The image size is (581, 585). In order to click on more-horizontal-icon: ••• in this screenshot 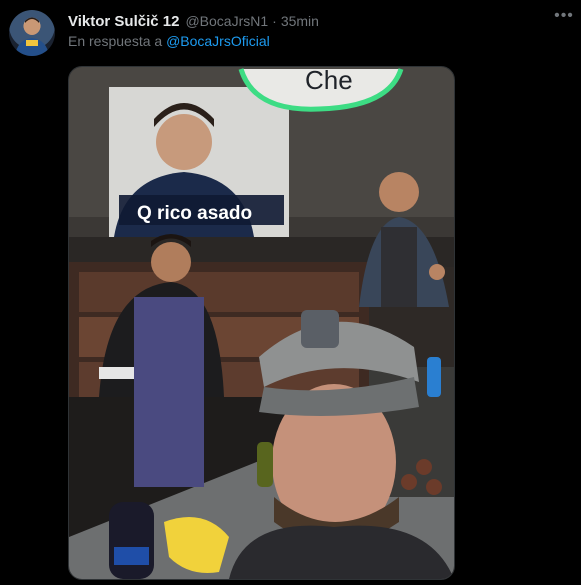, I will do `click(564, 19)`.